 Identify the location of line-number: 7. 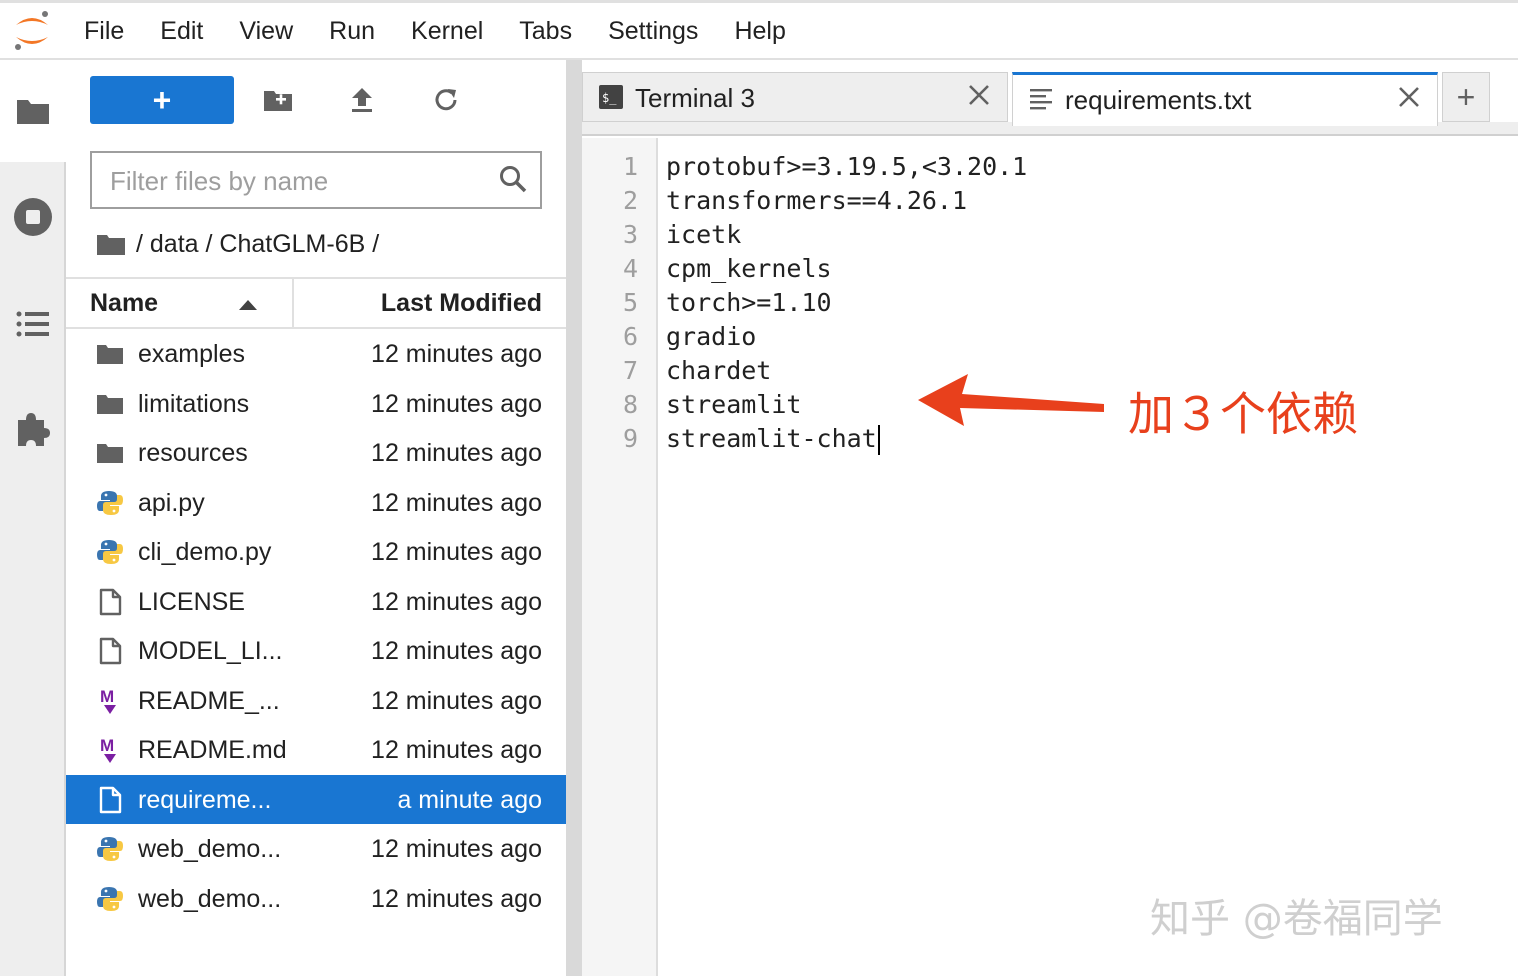
(630, 370).